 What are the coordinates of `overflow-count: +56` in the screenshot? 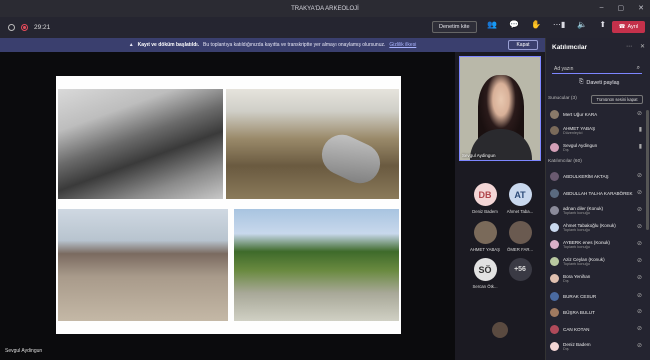 It's located at (520, 269).